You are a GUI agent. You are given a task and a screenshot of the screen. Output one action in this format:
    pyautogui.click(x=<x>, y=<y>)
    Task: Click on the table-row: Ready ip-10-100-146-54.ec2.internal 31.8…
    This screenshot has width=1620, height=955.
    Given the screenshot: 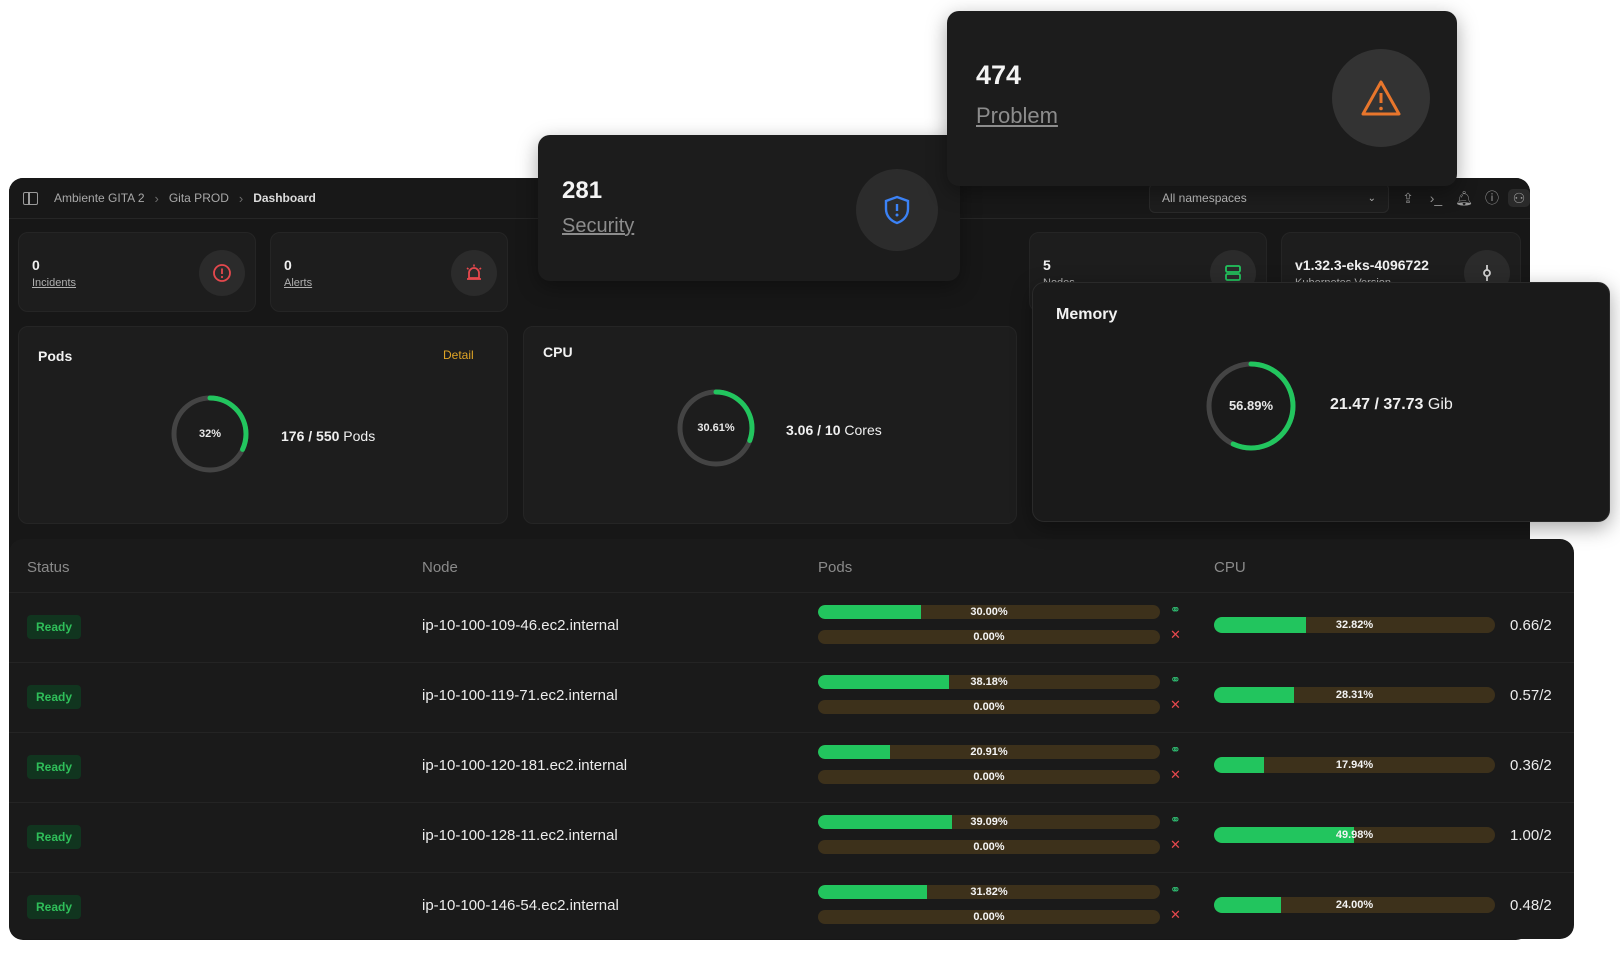 What is the action you would take?
    pyautogui.click(x=791, y=905)
    